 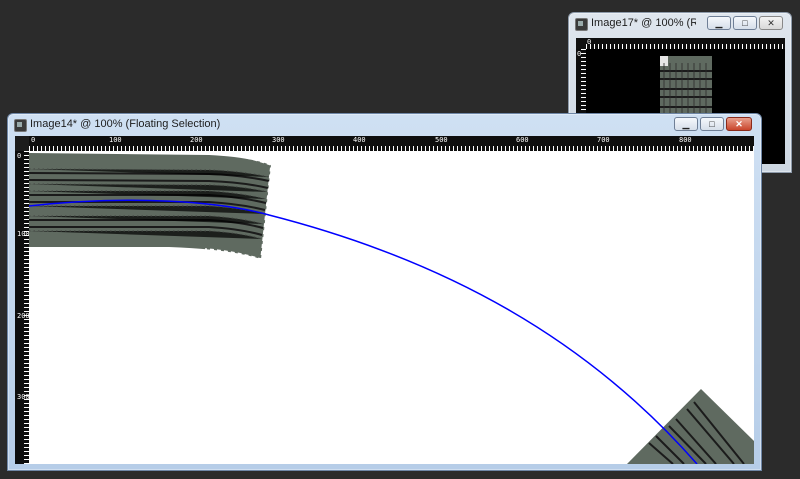 I want to click on ruler-label: 600, so click(x=522, y=140).